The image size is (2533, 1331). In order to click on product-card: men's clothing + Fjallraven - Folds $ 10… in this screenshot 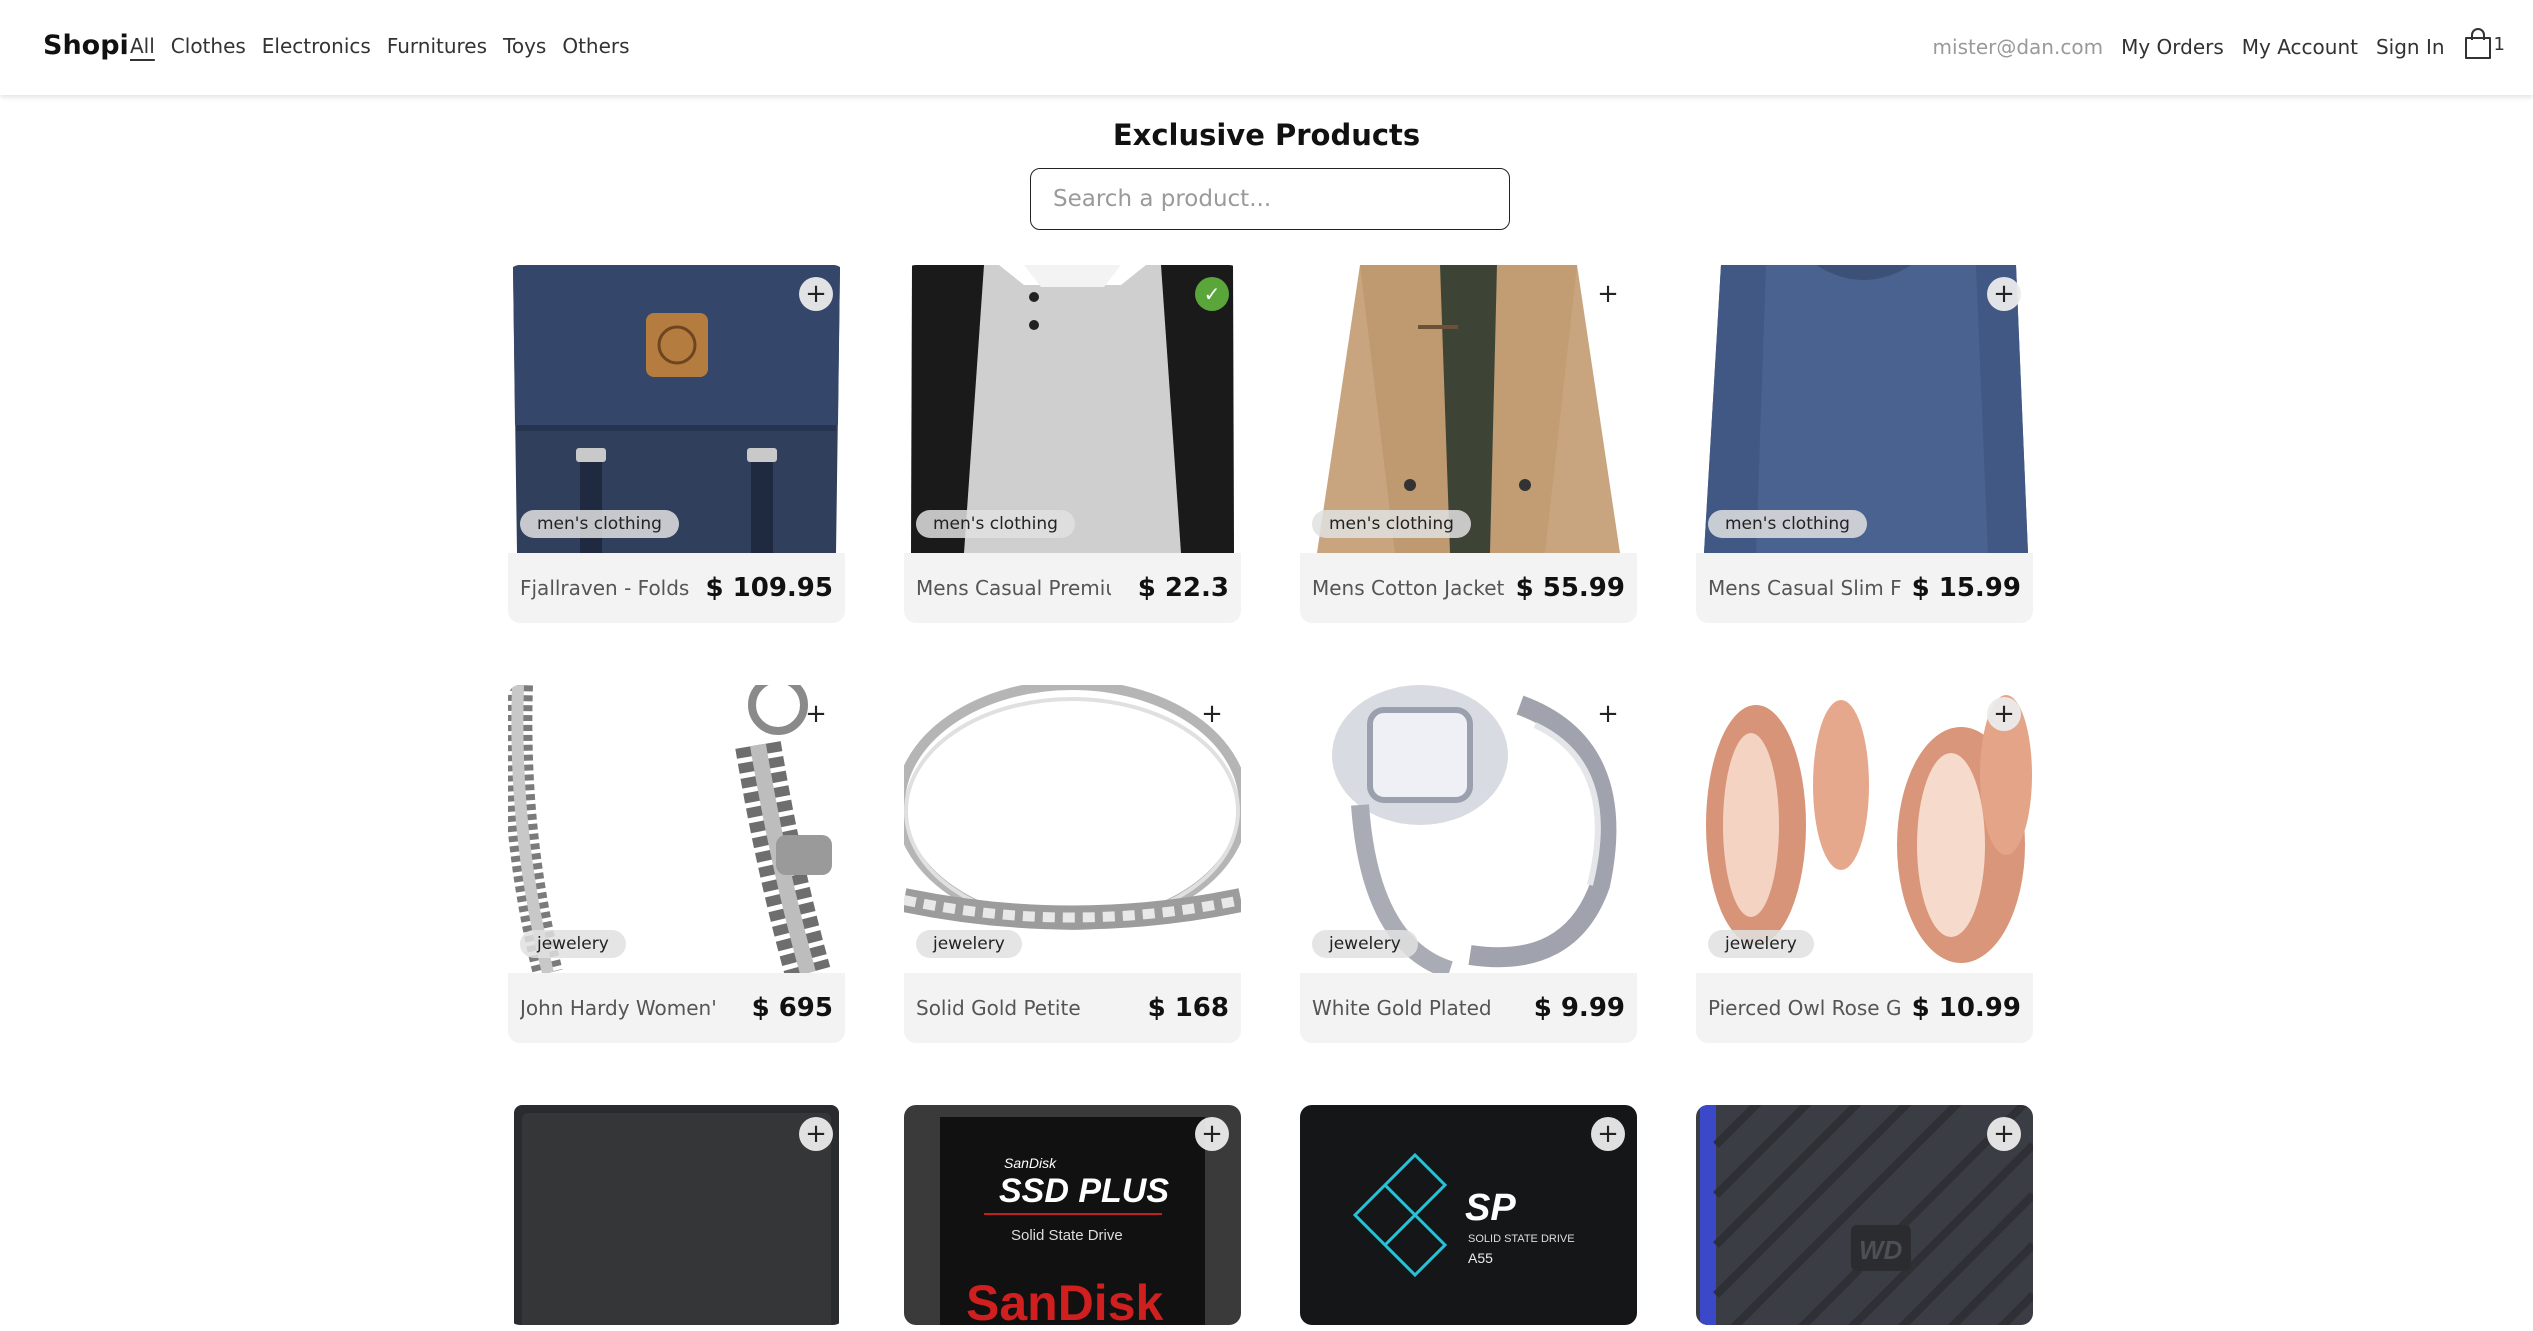, I will do `click(676, 444)`.